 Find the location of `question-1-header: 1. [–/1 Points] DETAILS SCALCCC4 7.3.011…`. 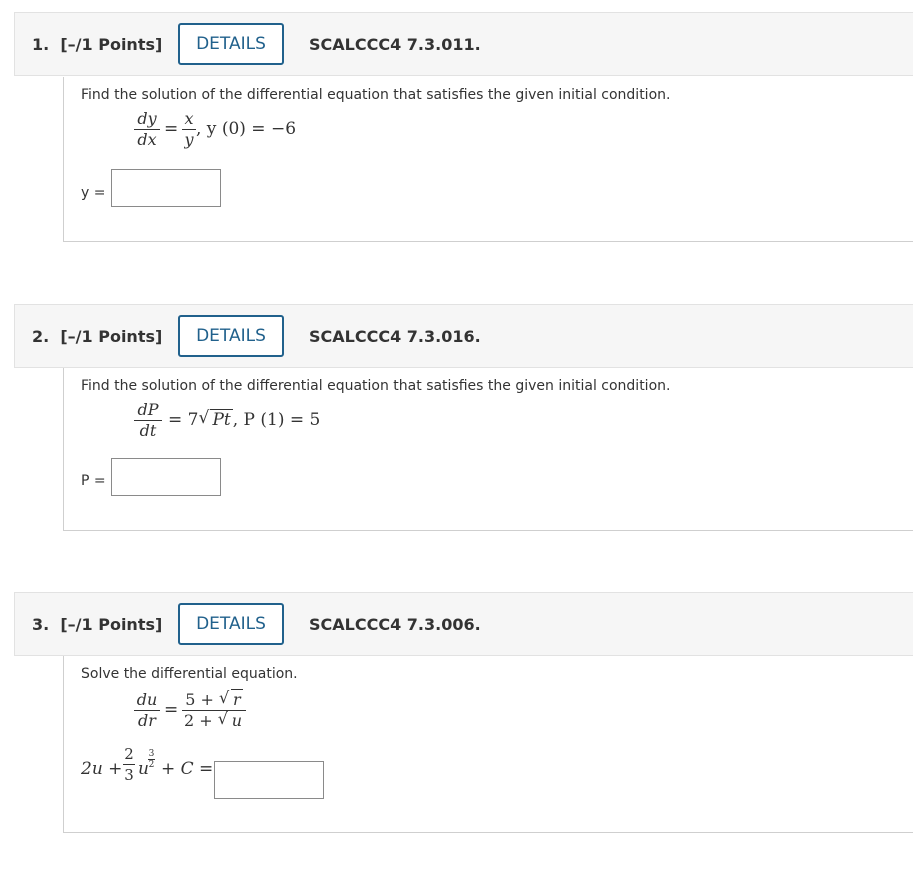

question-1-header: 1. [–/1 Points] DETAILS SCALCCC4 7.3.011… is located at coordinates (463, 44).